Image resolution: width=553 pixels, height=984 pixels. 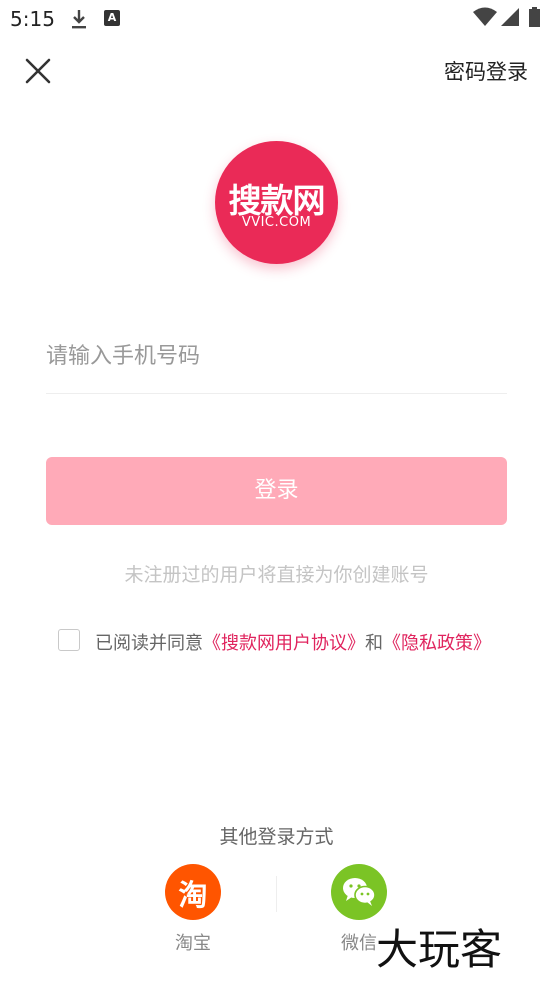 I want to click on privacy-policy-link: 《隐私政策》, so click(x=437, y=643).